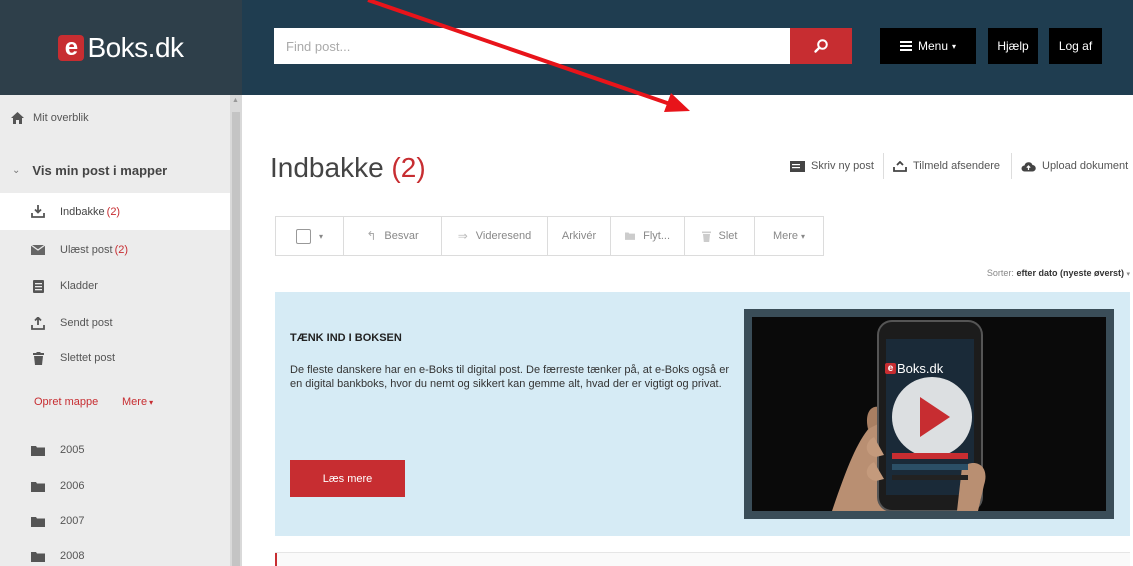 Image resolution: width=1133 pixels, height=566 pixels. I want to click on sidebar-item-drafts: Kladder, so click(115, 286).